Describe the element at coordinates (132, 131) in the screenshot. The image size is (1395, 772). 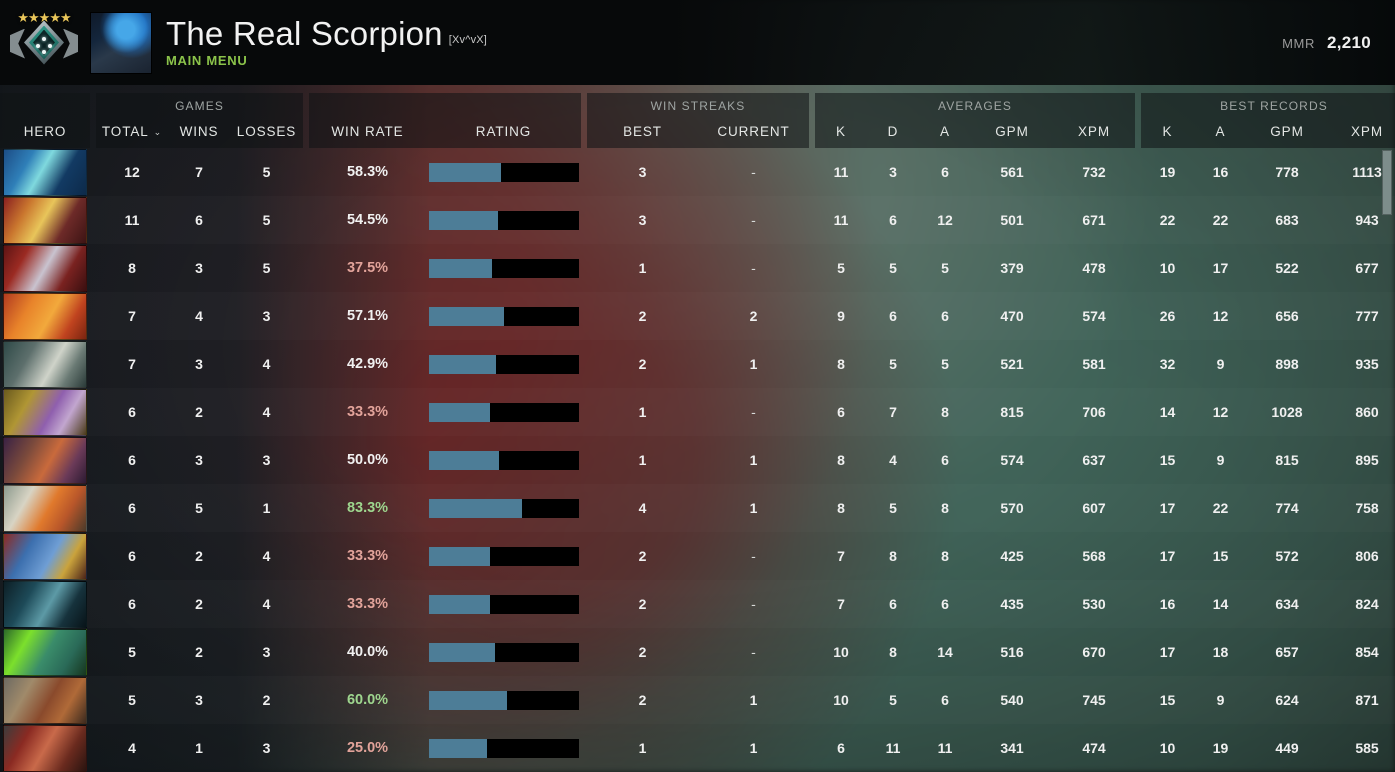
I see `column-header-total: TOTAL ⌄` at that location.